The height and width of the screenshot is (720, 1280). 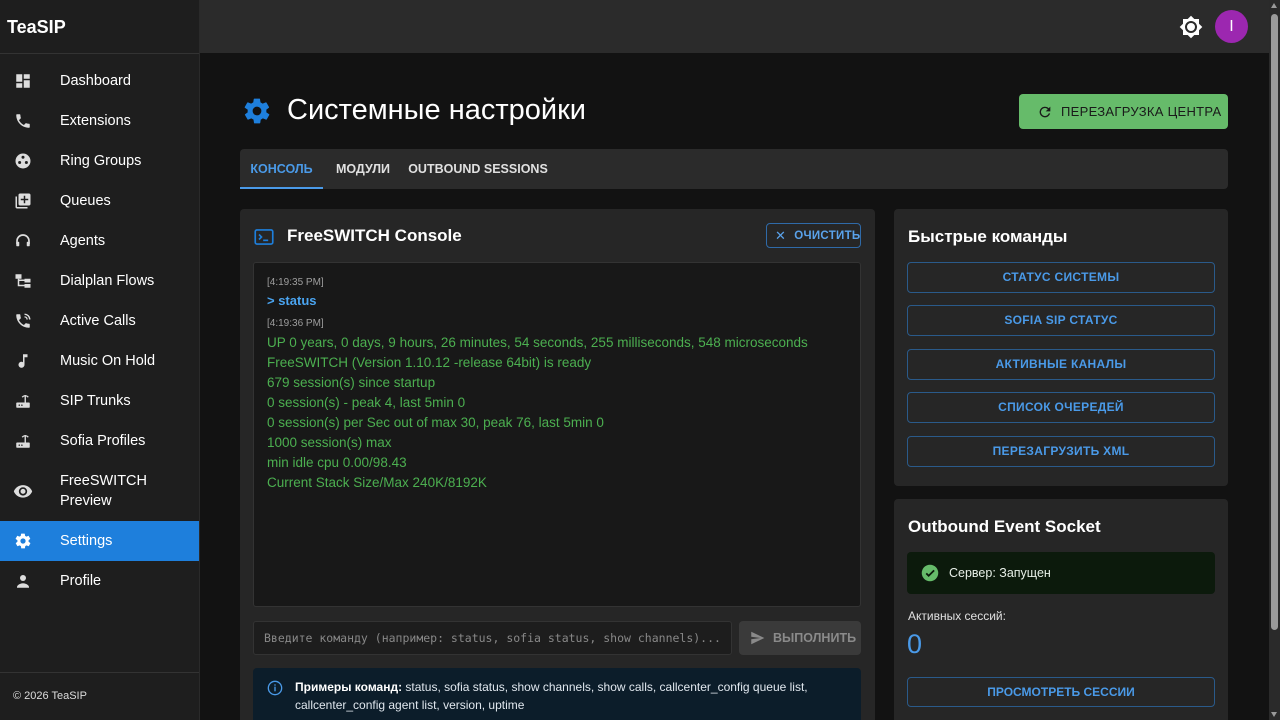 What do you see at coordinates (23, 361) in the screenshot?
I see `music-note-icon` at bounding box center [23, 361].